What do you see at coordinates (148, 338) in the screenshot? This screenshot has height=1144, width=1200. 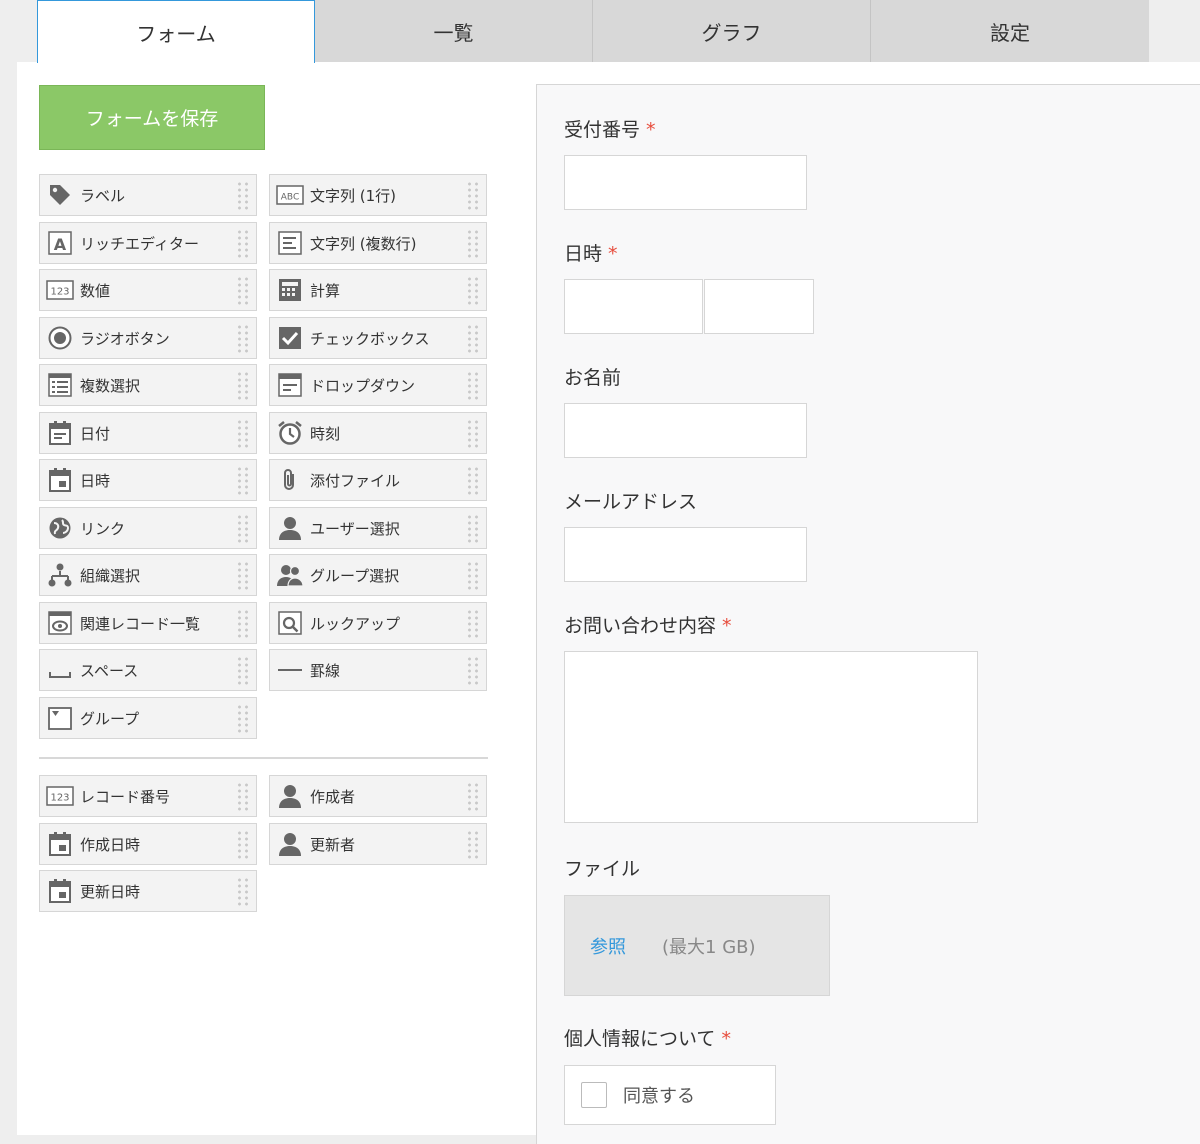 I see `field-palette-item: ラジオボタン` at bounding box center [148, 338].